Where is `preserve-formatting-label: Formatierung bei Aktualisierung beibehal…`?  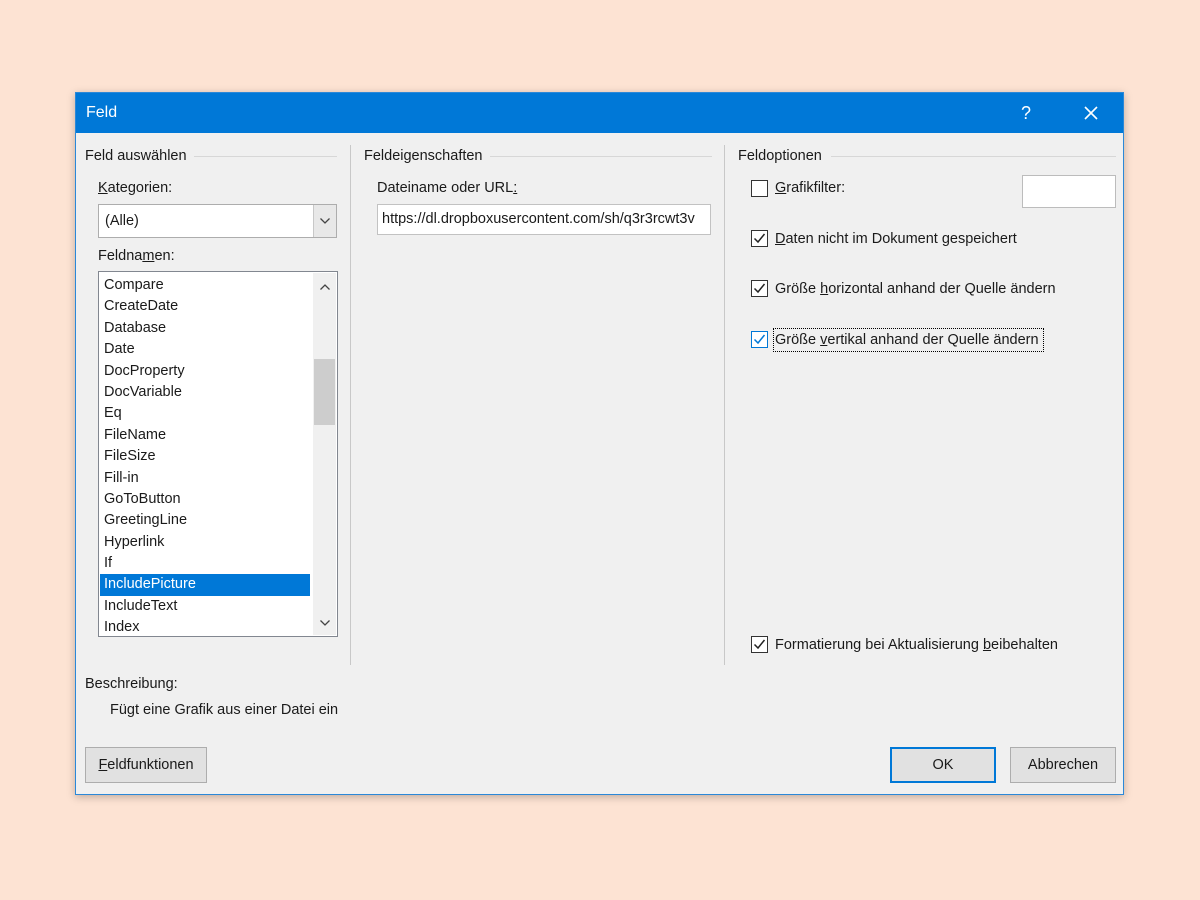
preserve-formatting-label: Formatierung bei Aktualisierung beibehal… is located at coordinates (916, 645).